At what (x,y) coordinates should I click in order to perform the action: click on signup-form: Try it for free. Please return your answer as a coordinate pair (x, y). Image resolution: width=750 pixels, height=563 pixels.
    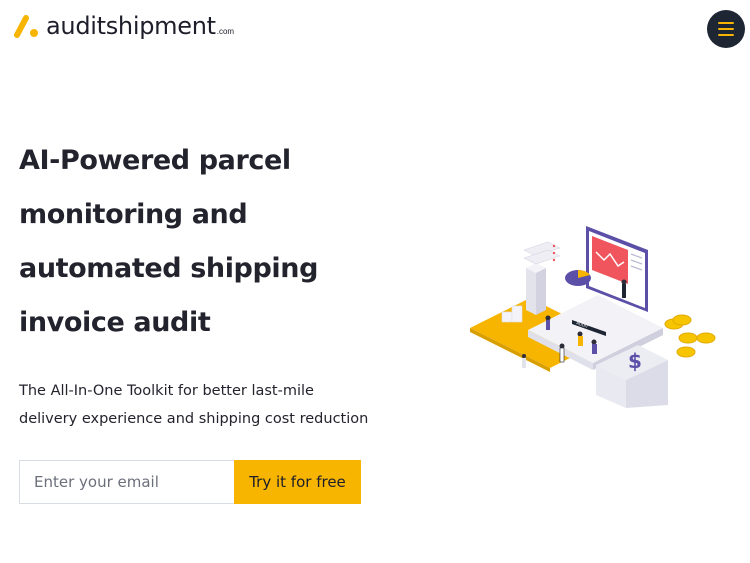
    Looking at the image, I should click on (190, 482).